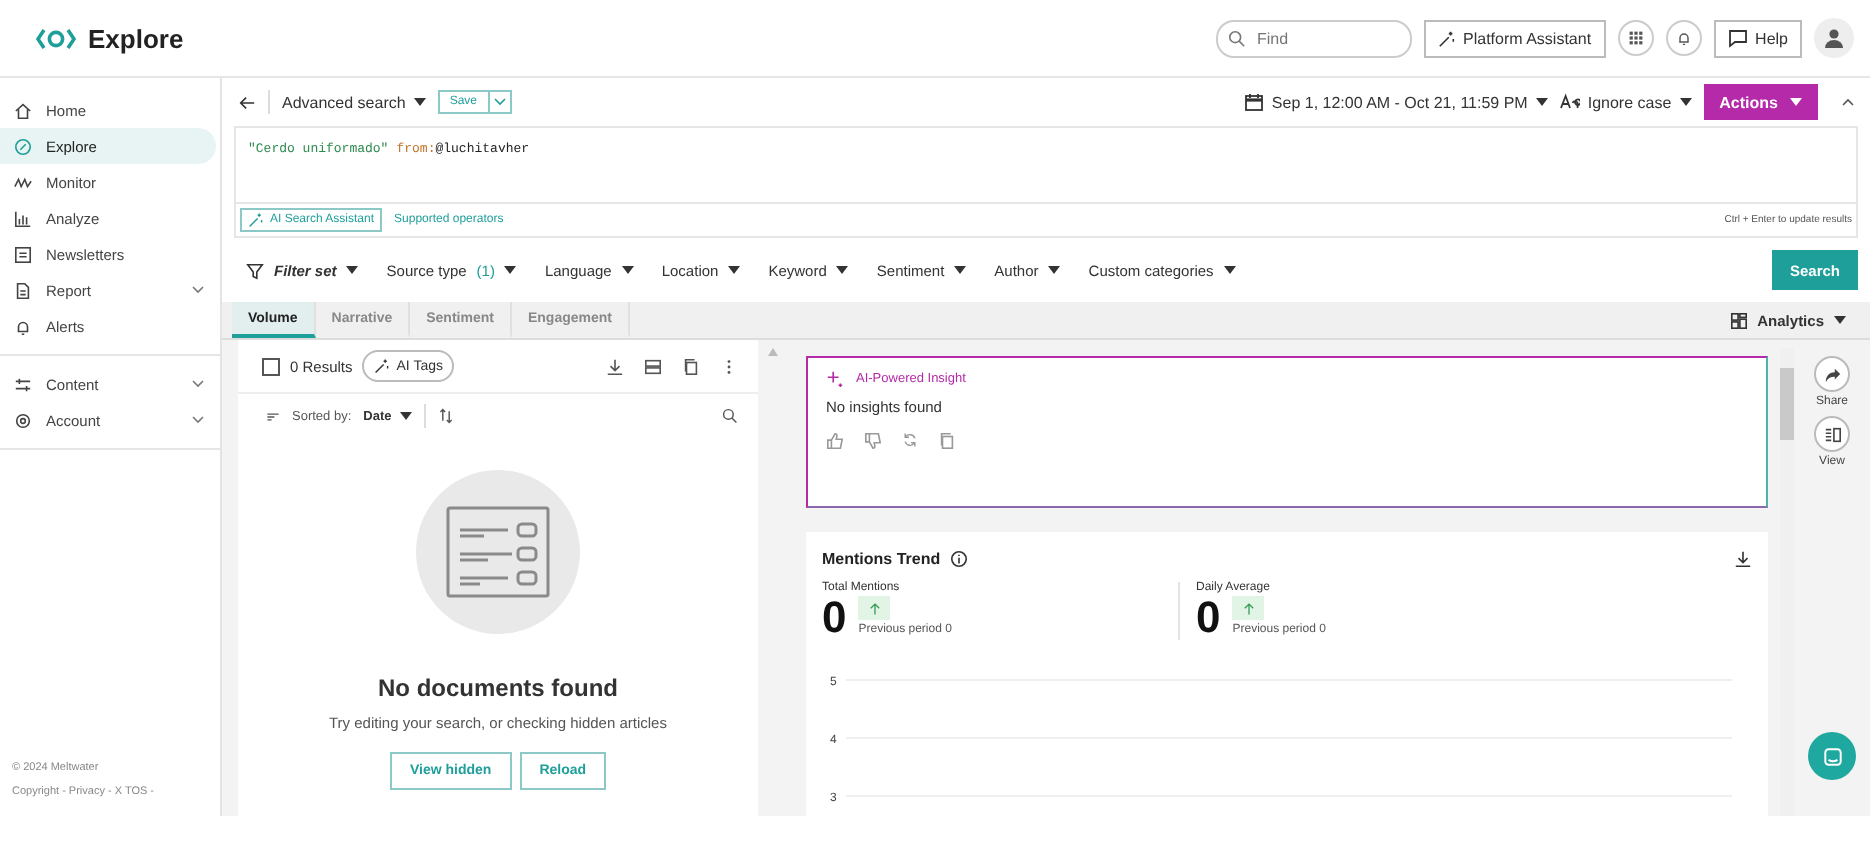 The image size is (1870, 842). What do you see at coordinates (354, 102) in the screenshot?
I see `saved-search-dropdown: Advanced search` at bounding box center [354, 102].